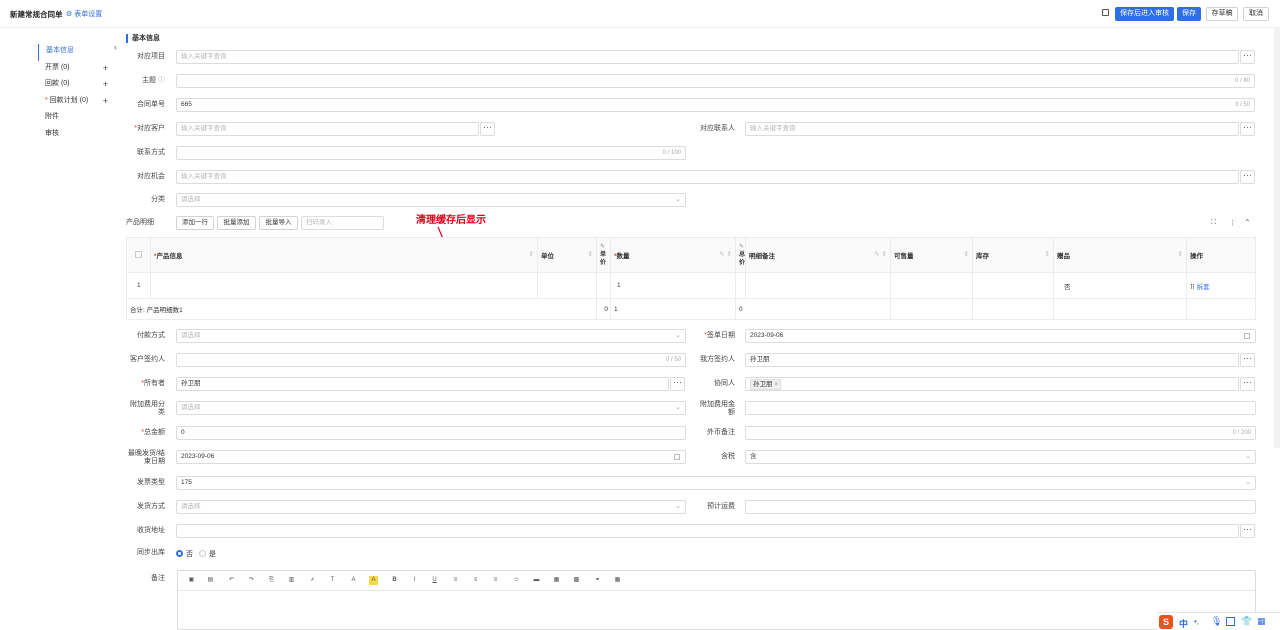  Describe the element at coordinates (707, 531) in the screenshot. I see `address-input` at that location.